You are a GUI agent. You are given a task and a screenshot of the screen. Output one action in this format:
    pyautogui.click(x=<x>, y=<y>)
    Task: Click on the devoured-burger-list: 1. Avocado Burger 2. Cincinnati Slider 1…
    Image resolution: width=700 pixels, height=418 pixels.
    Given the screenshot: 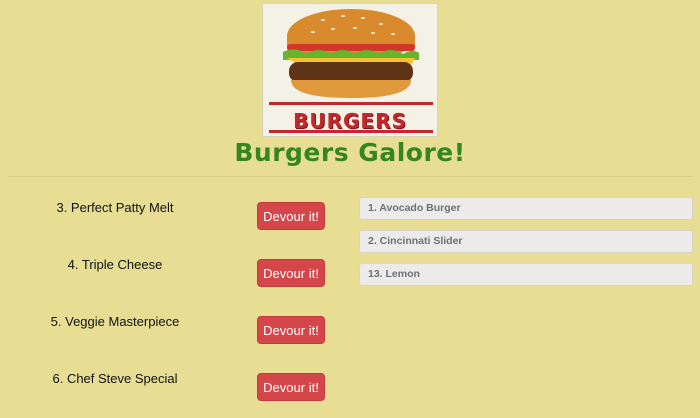 What is the action you would take?
    pyautogui.click(x=526, y=246)
    